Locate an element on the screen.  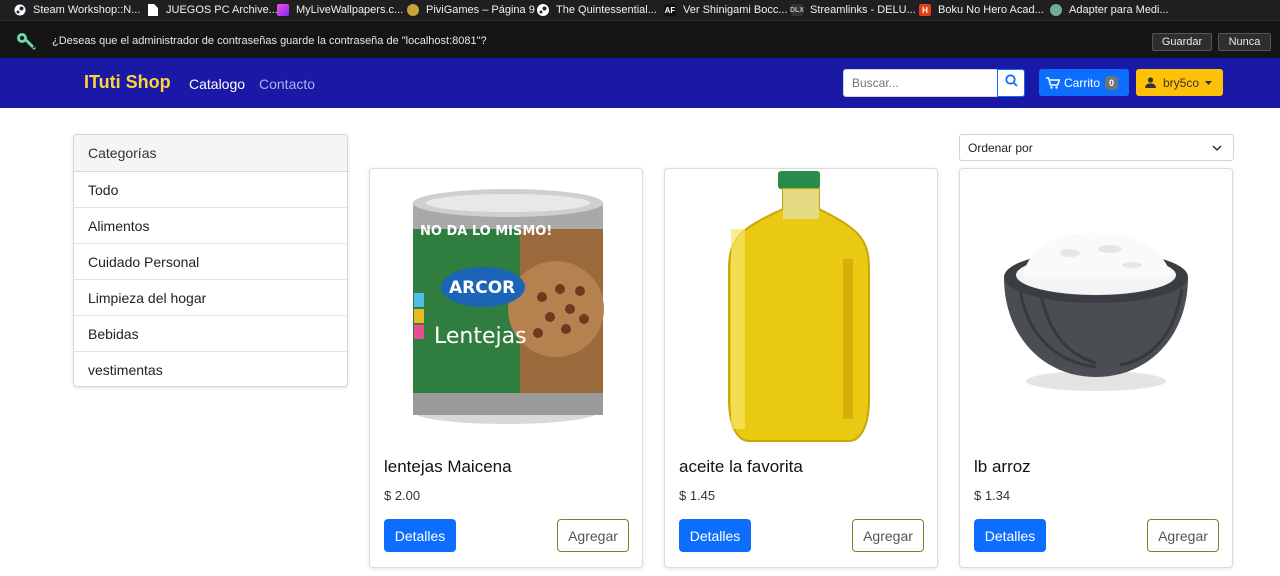
category-item-todo: Todo is located at coordinates (210, 190).